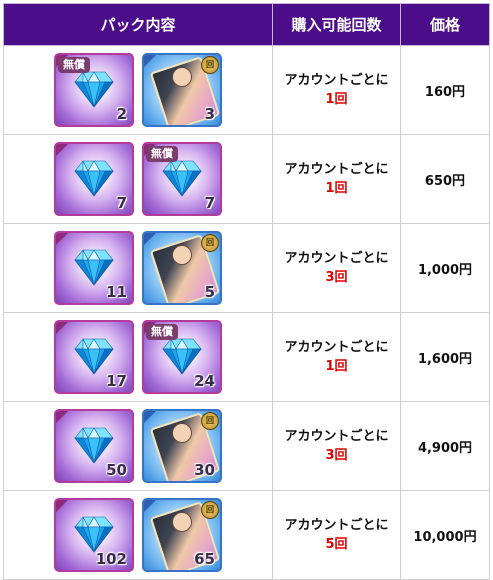  What do you see at coordinates (121, 114) in the screenshot?
I see `item-count: 2` at bounding box center [121, 114].